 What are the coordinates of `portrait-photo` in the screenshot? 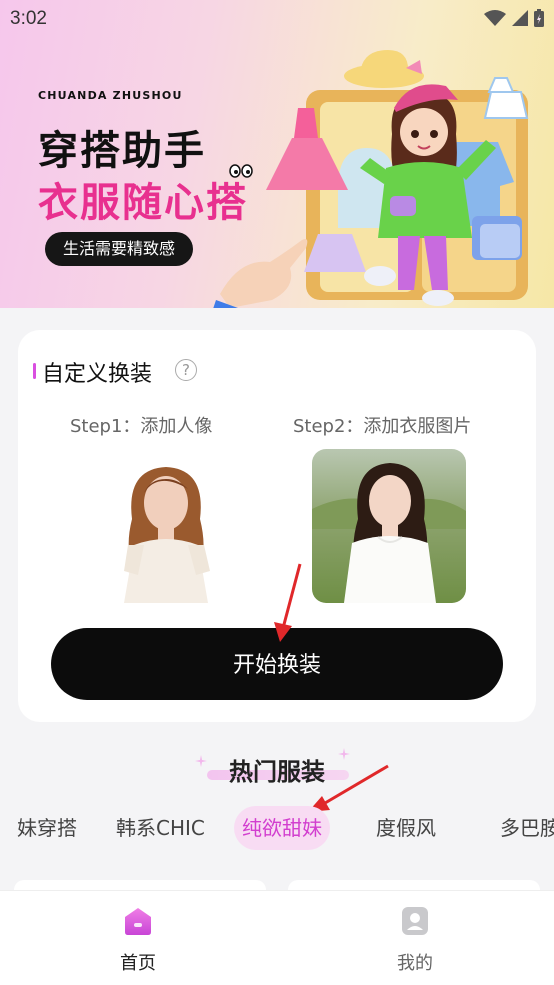 It's located at (165, 526).